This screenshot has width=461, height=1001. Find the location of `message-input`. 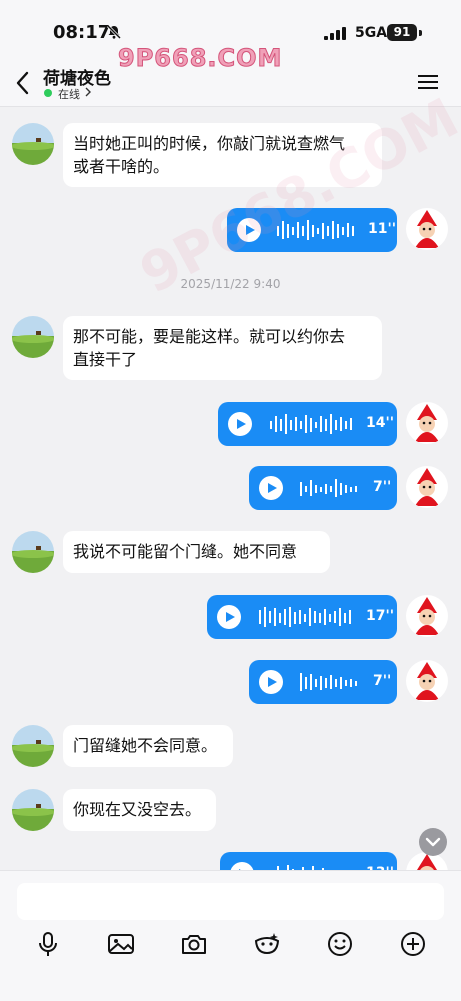

message-input is located at coordinates (230, 901).